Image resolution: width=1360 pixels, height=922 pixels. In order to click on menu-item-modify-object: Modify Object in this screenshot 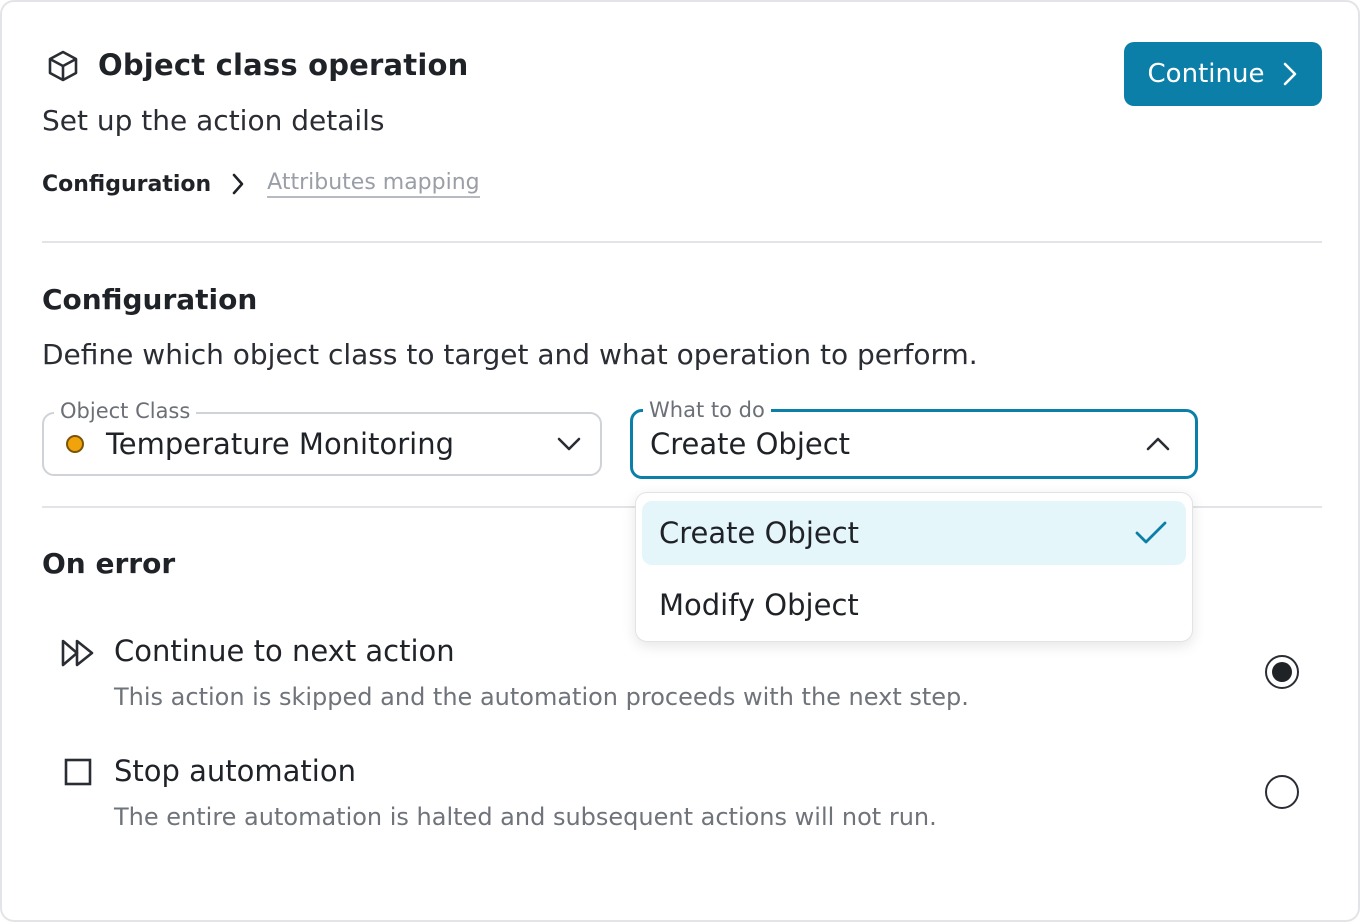, I will do `click(914, 605)`.